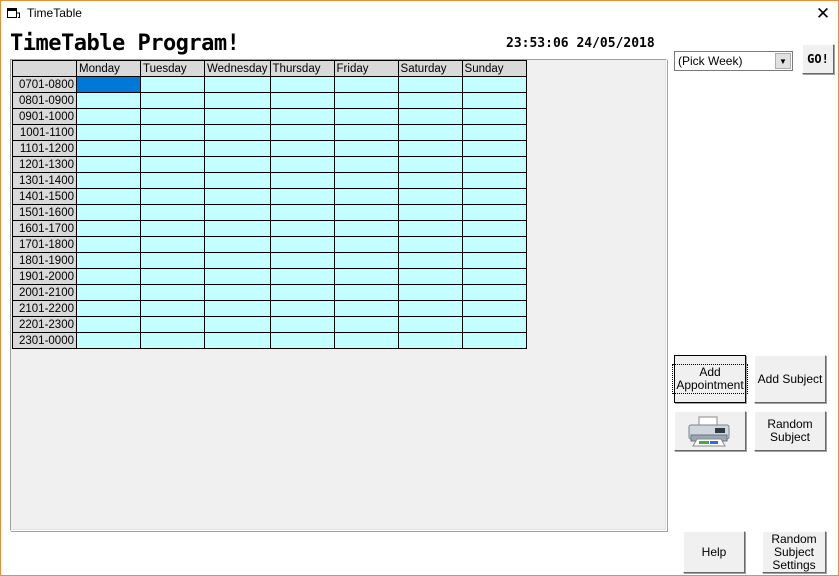 The height and width of the screenshot is (576, 839). Describe the element at coordinates (44, 196) in the screenshot. I see `row-header-time: 1401-1500` at that location.